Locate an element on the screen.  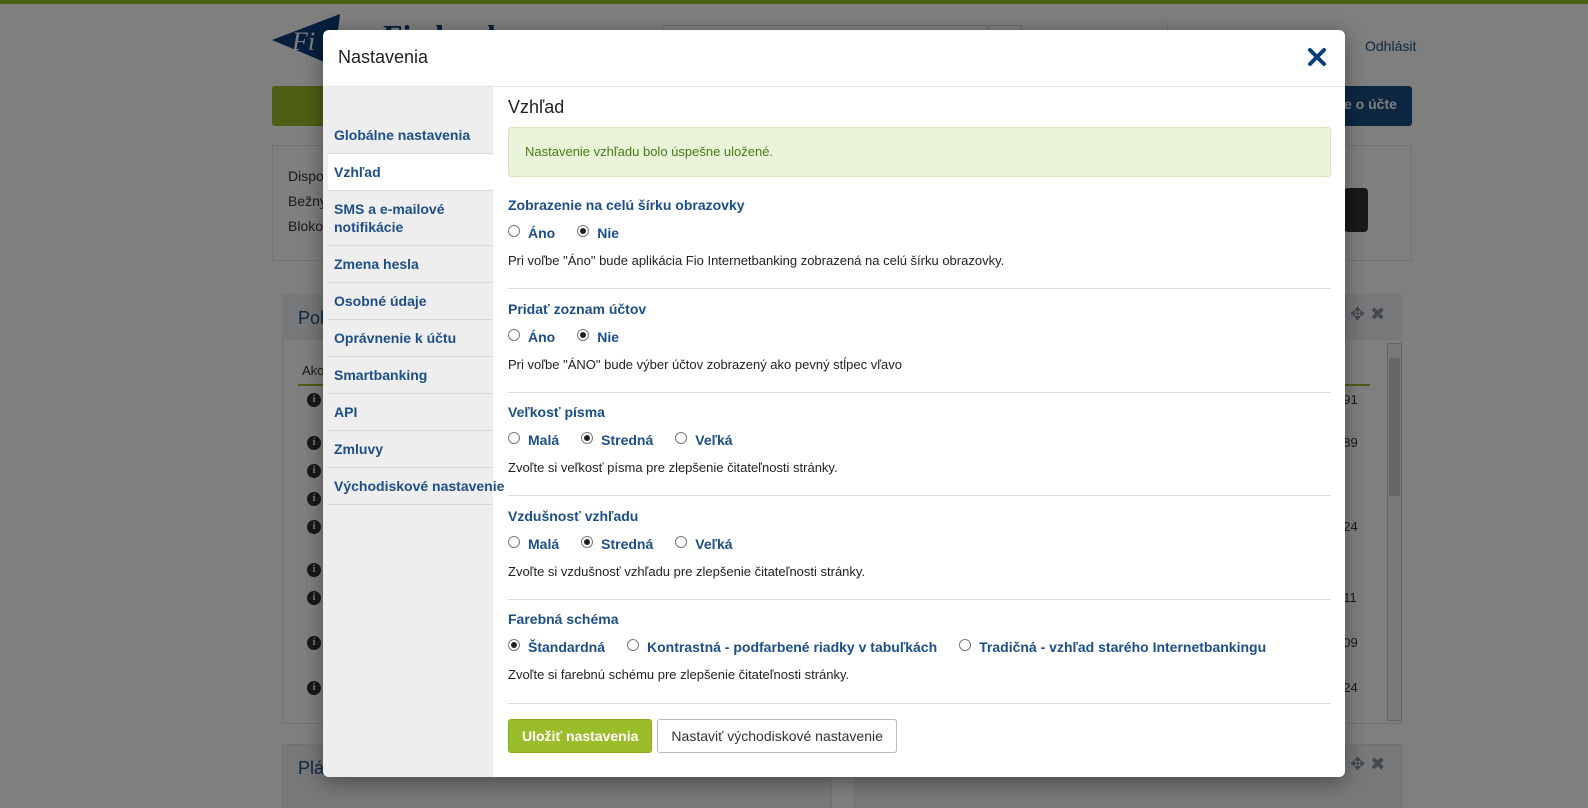
nav-item-api: API is located at coordinates (410, 412).